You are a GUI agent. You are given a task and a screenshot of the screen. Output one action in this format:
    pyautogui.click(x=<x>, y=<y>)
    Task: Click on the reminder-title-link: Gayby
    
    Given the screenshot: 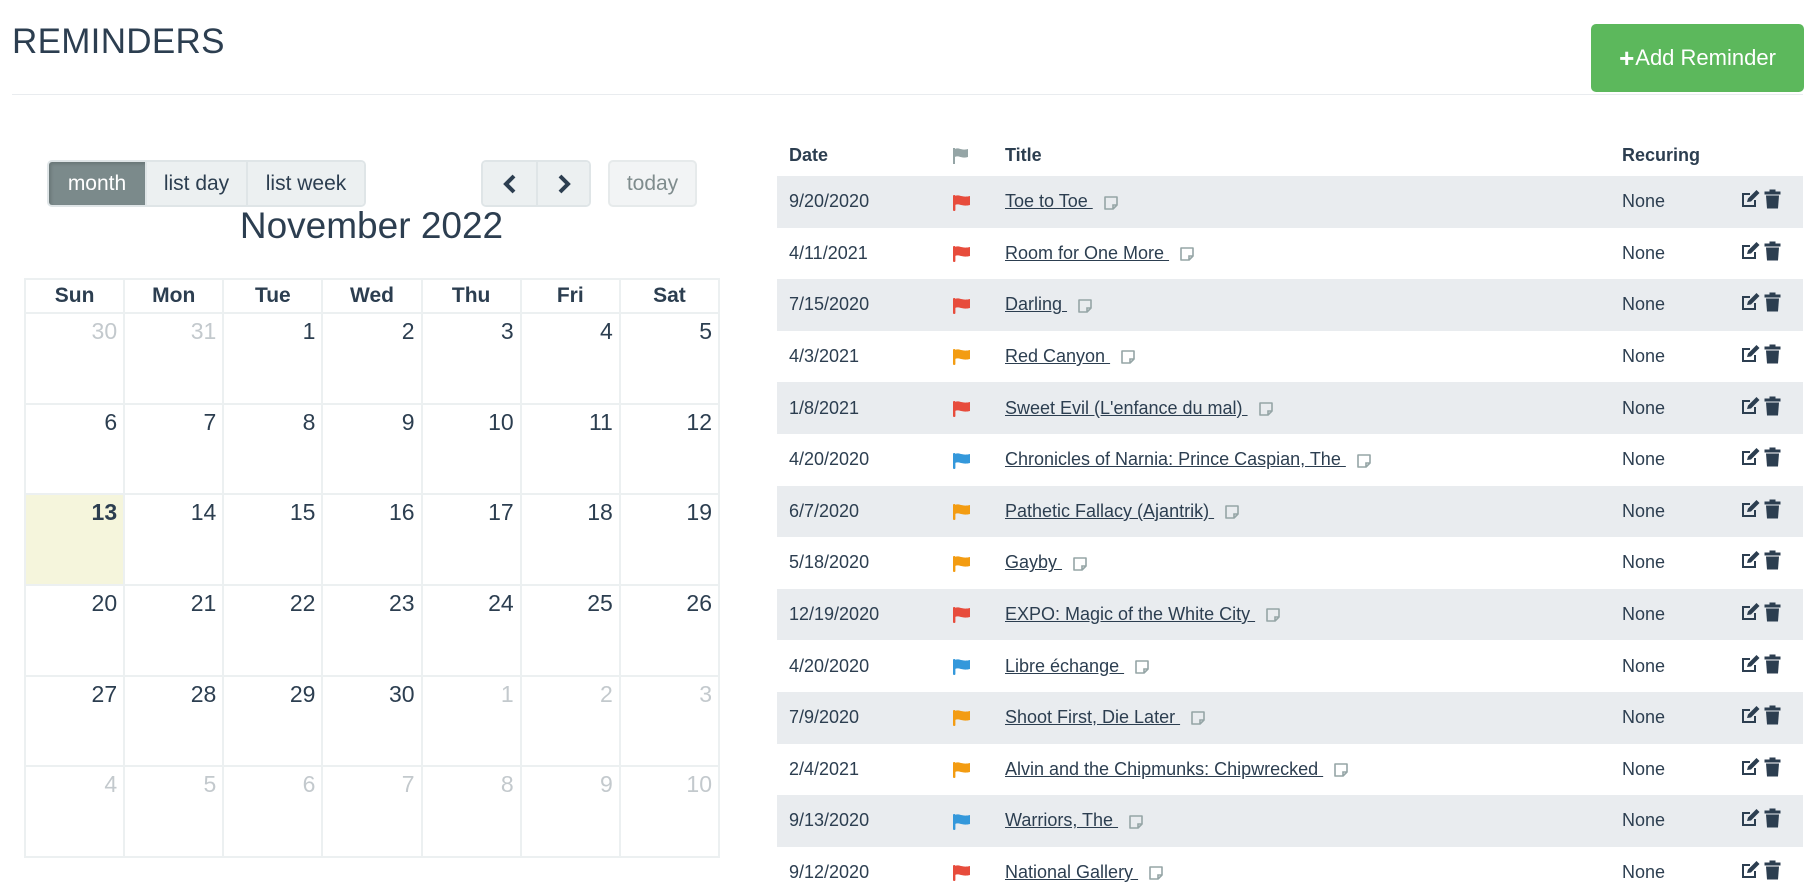 What is the action you would take?
    pyautogui.click(x=1033, y=562)
    